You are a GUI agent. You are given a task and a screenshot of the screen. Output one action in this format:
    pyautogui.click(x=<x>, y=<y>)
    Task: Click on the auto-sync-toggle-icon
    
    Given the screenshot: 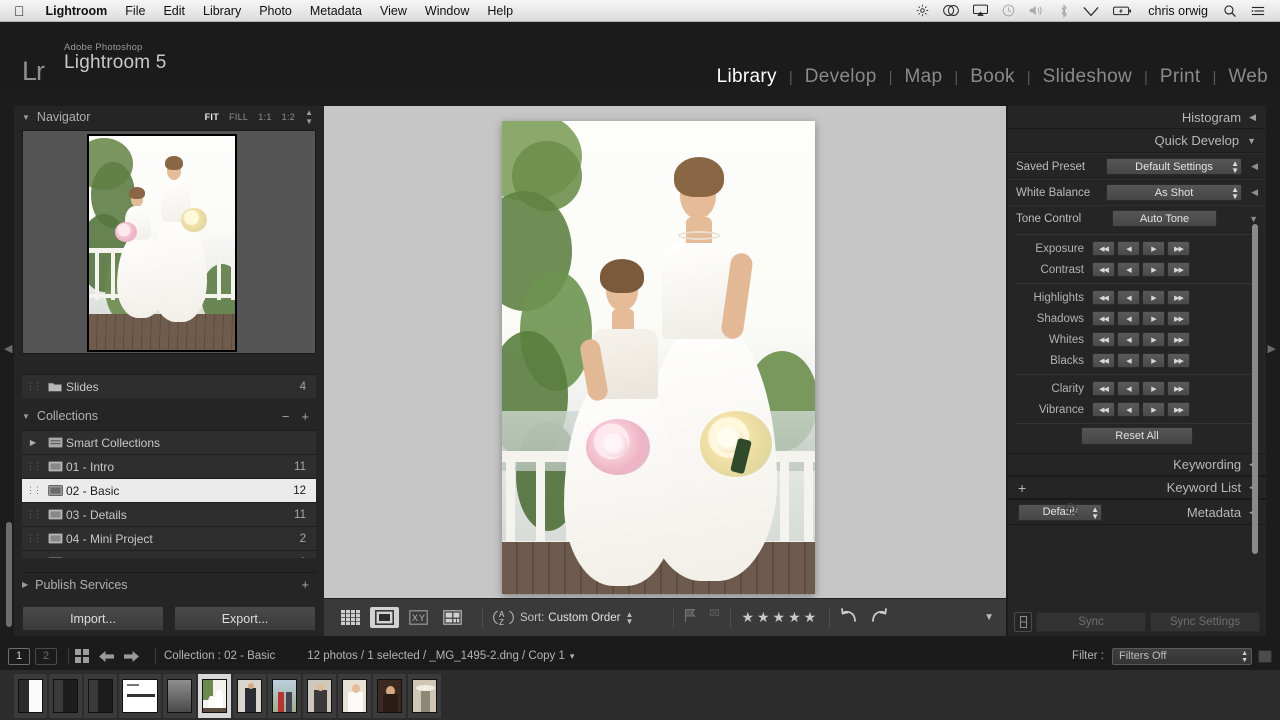 What is the action you would take?
    pyautogui.click(x=1023, y=622)
    